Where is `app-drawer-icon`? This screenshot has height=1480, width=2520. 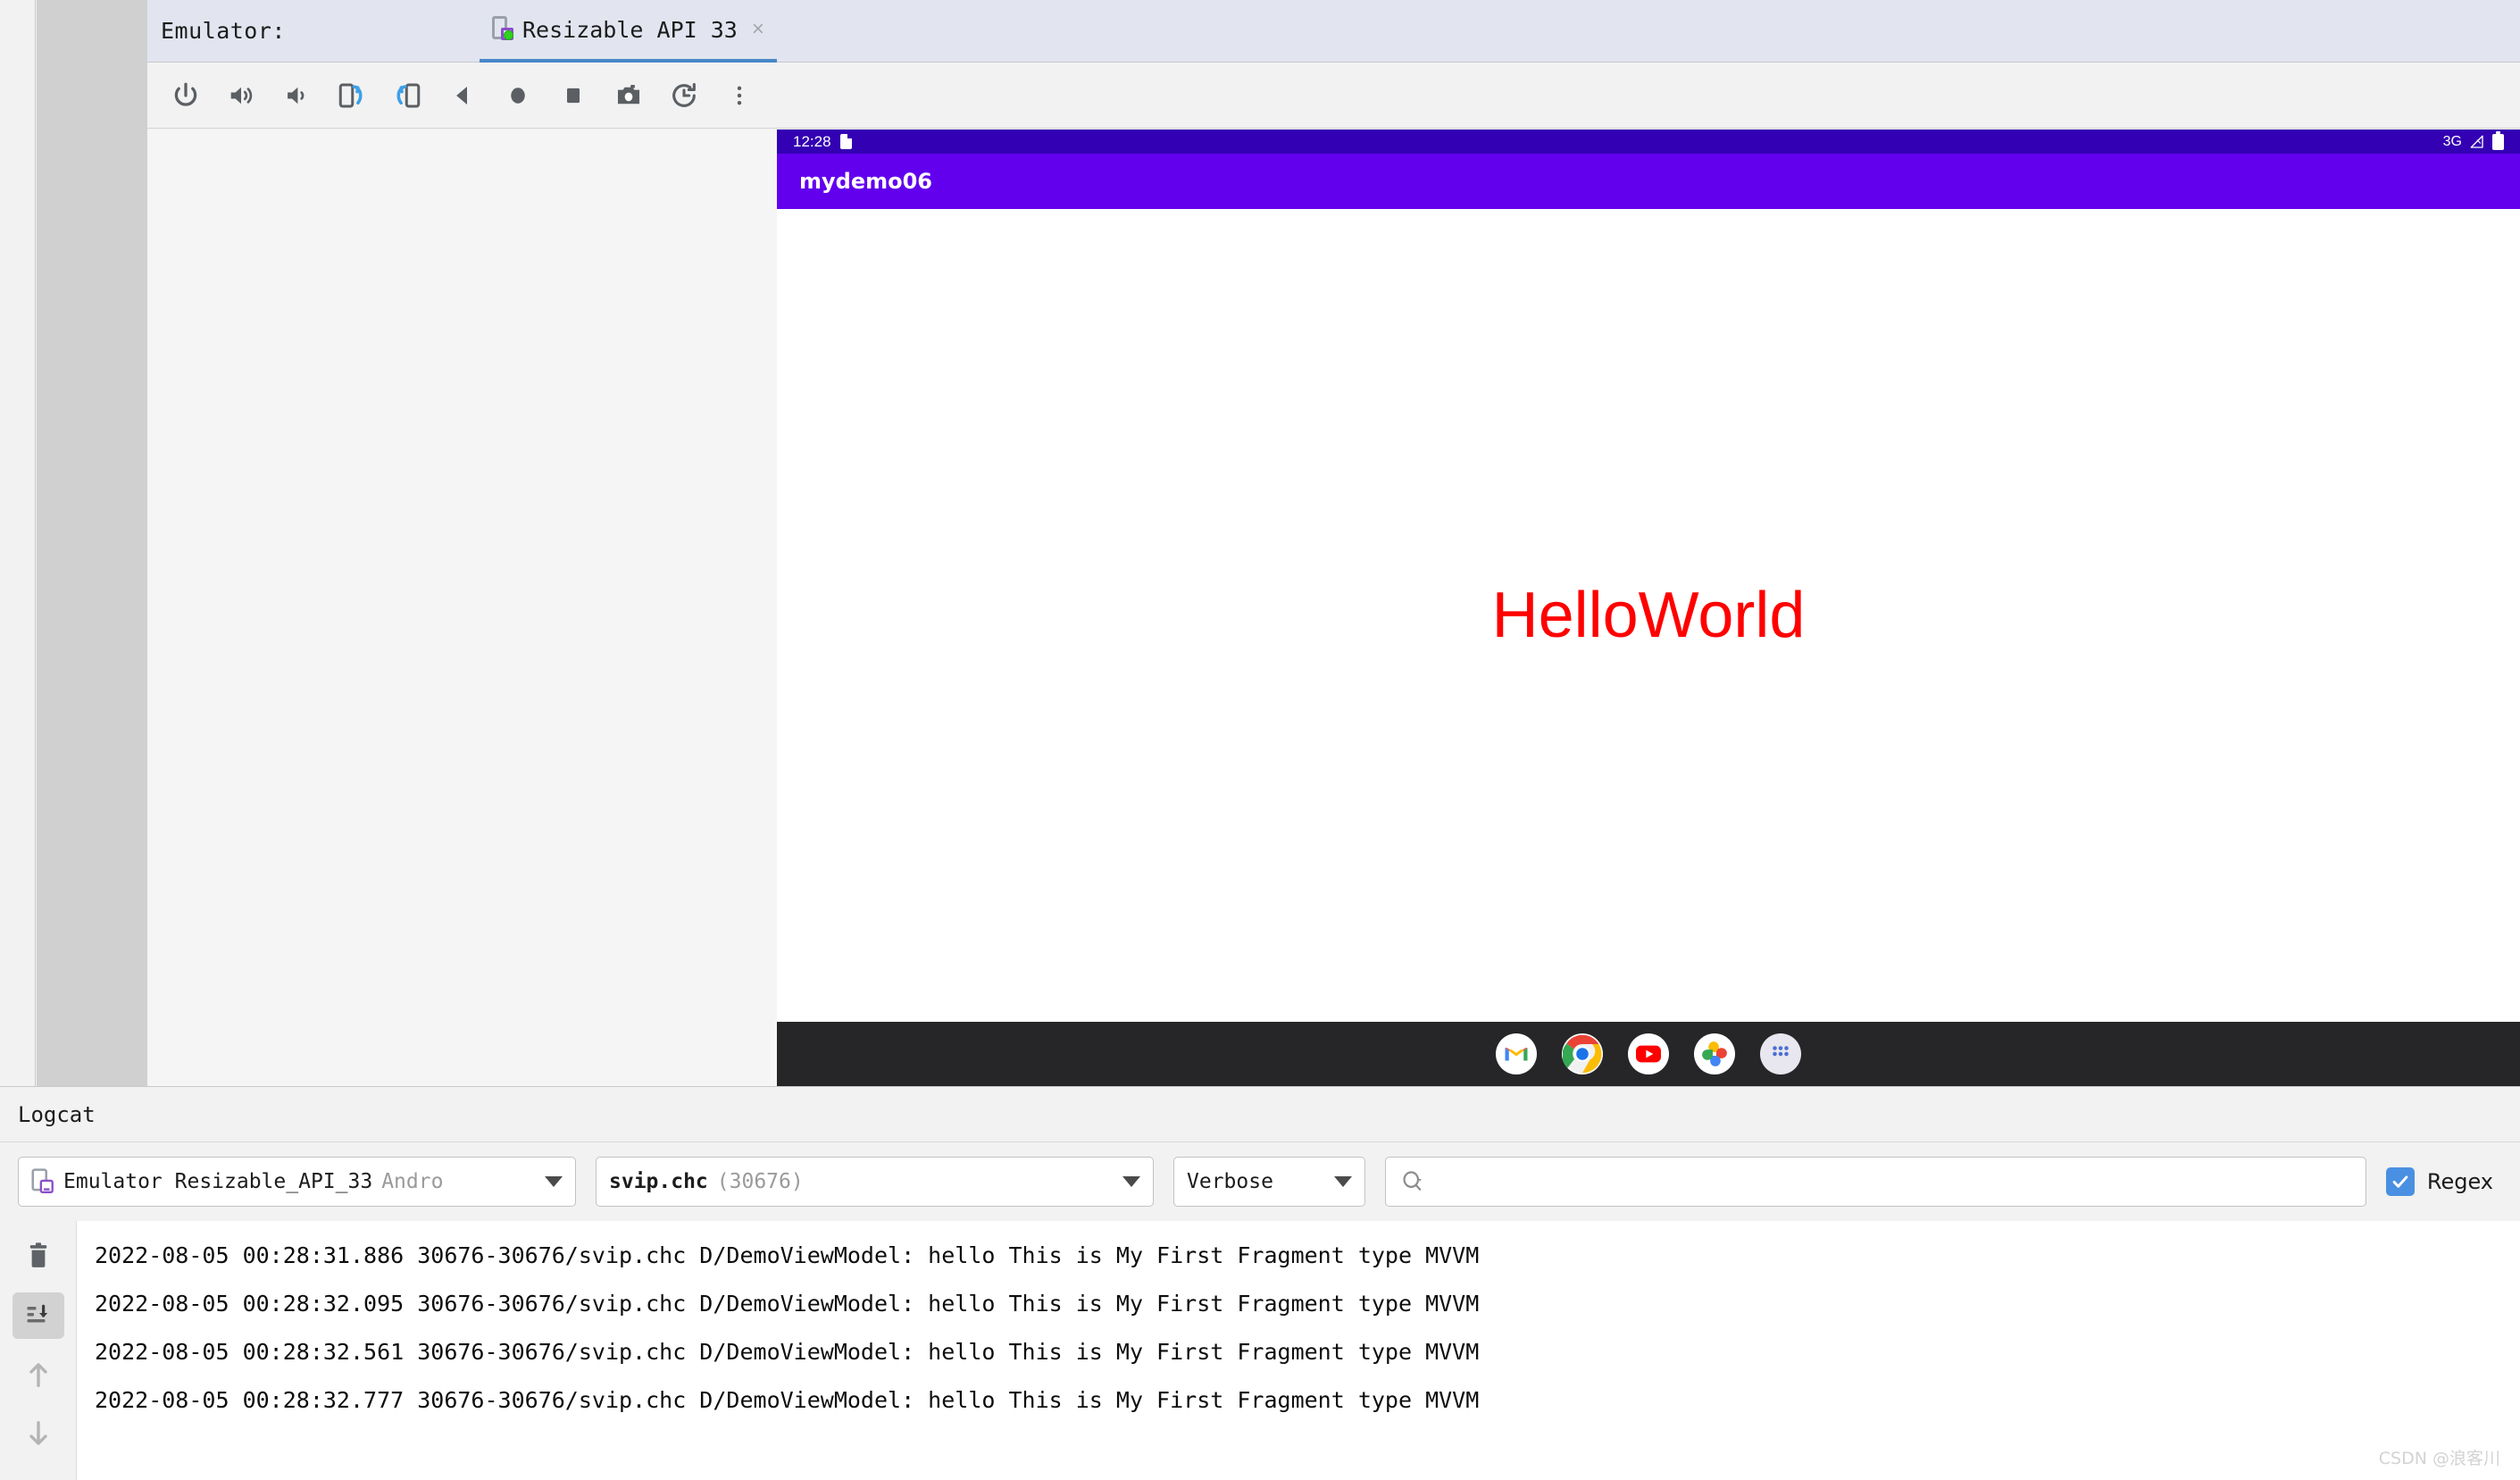 app-drawer-icon is located at coordinates (1780, 1054).